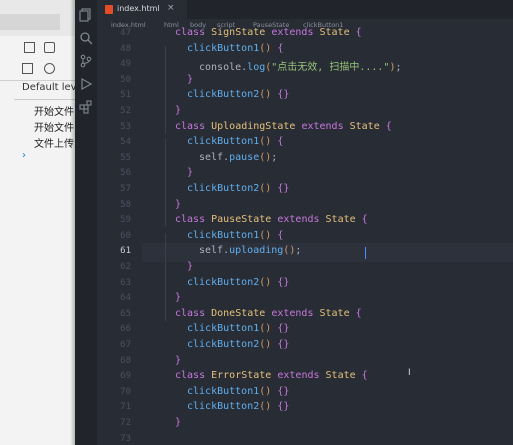 The height and width of the screenshot is (445, 513). Describe the element at coordinates (256, 68) in the screenshot. I see `code-token: log` at that location.